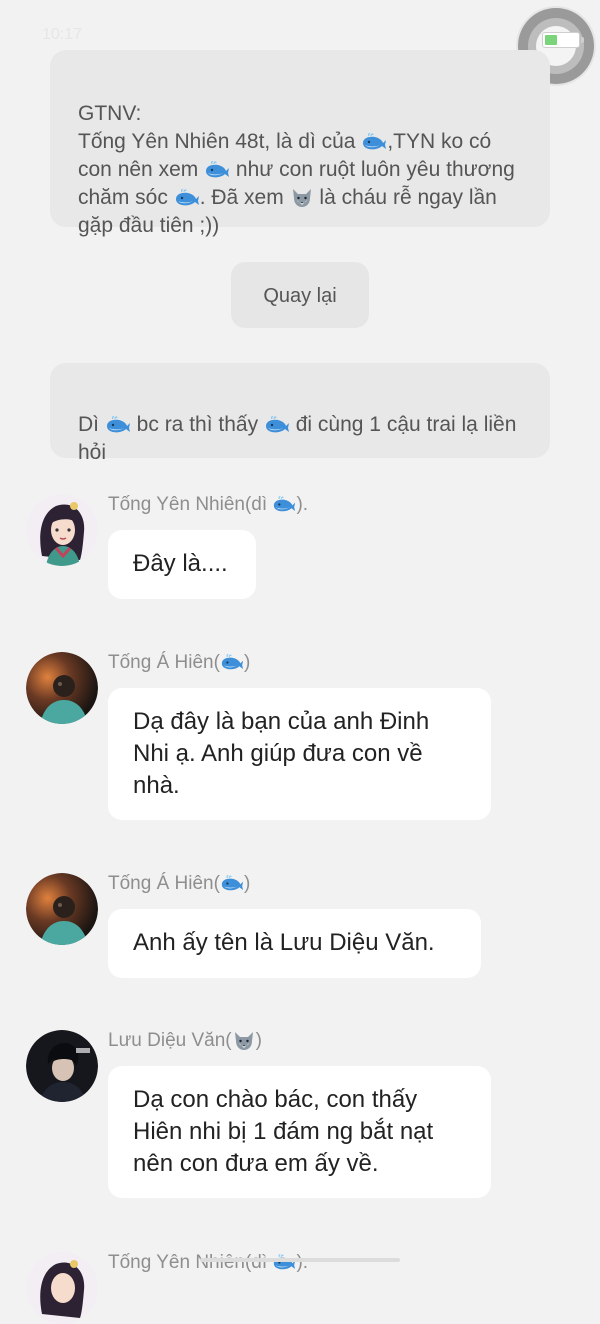 This screenshot has height=1324, width=600. What do you see at coordinates (300, 295) in the screenshot?
I see `back-button: Quay lại` at bounding box center [300, 295].